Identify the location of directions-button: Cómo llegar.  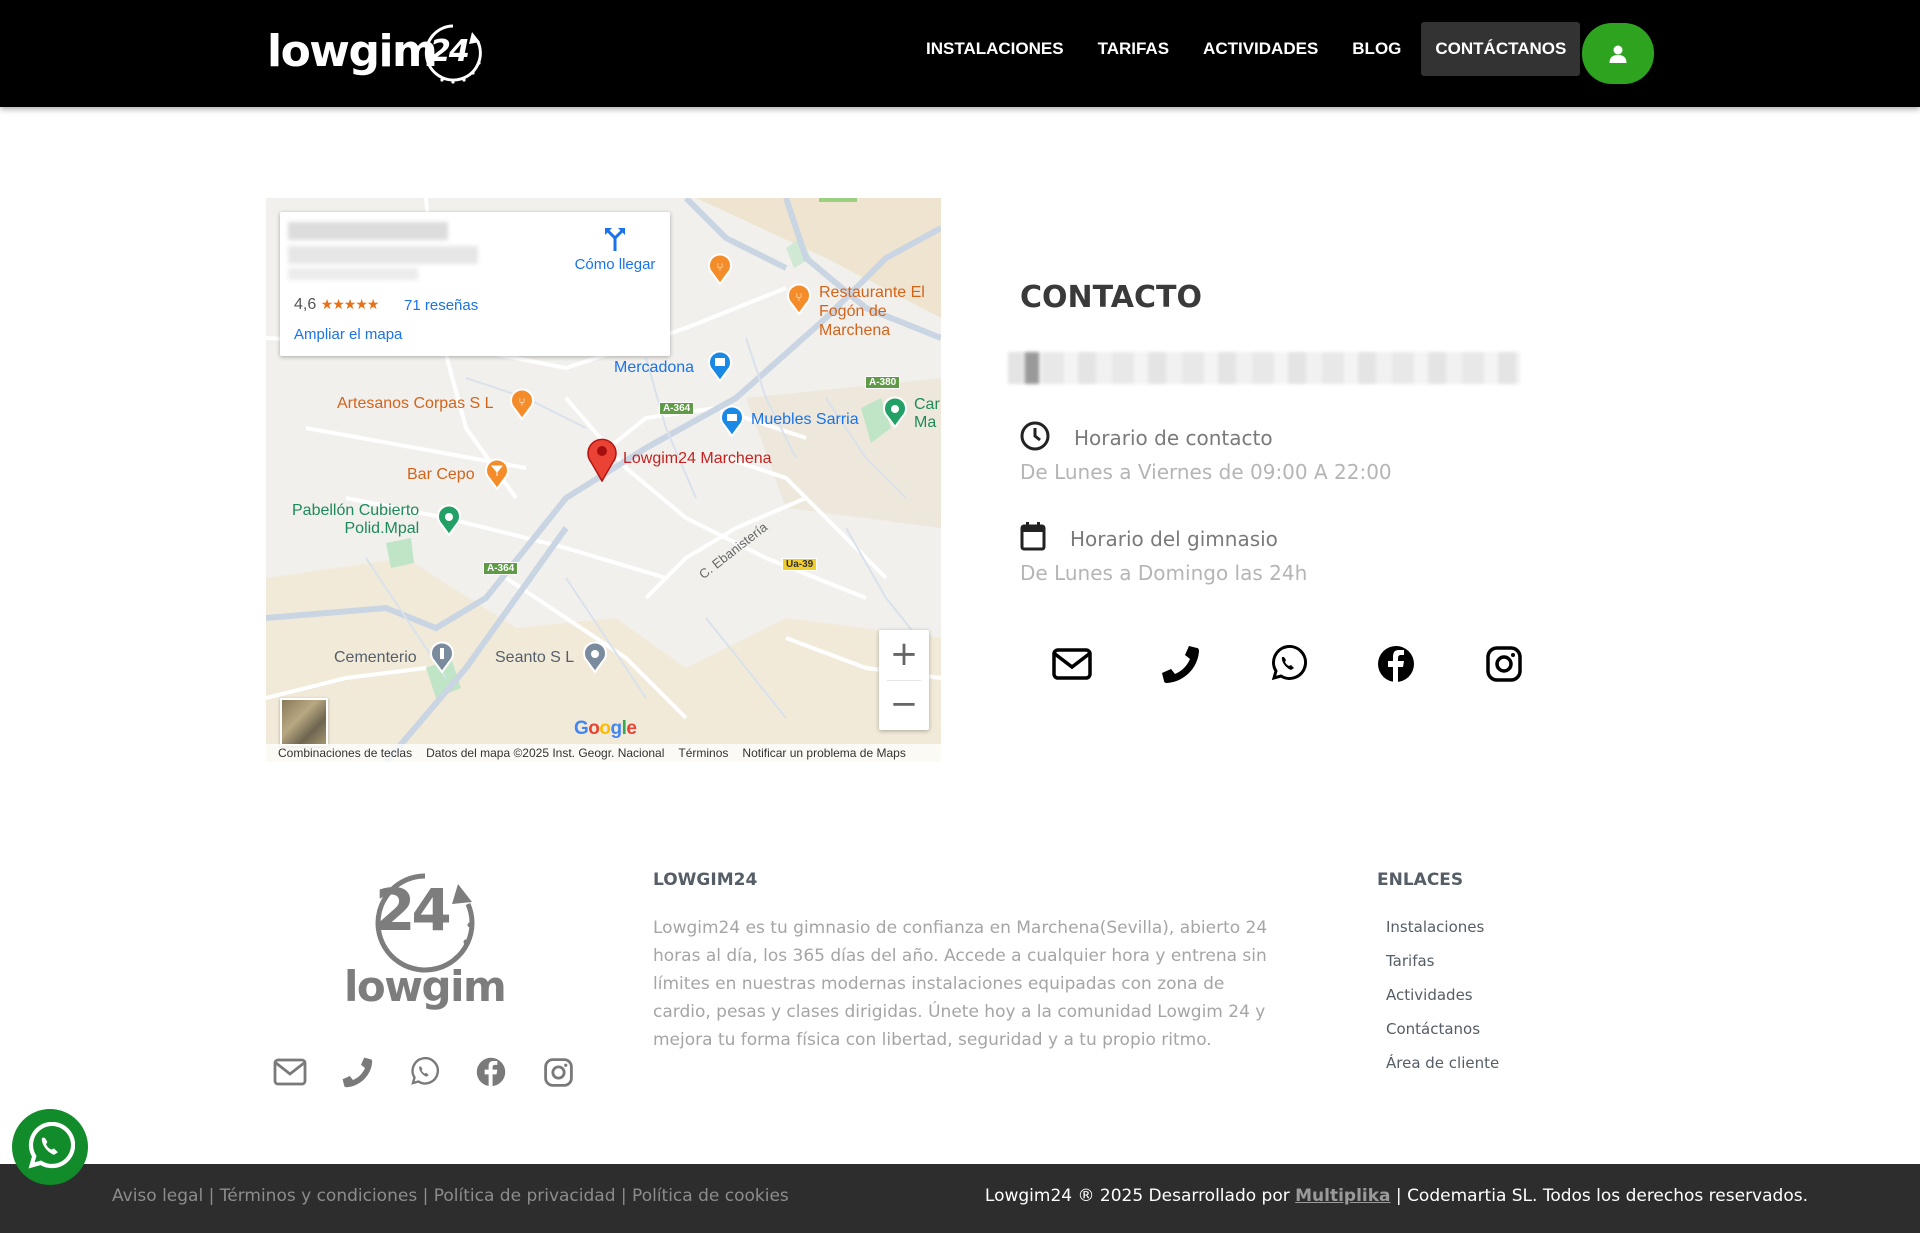
(615, 248).